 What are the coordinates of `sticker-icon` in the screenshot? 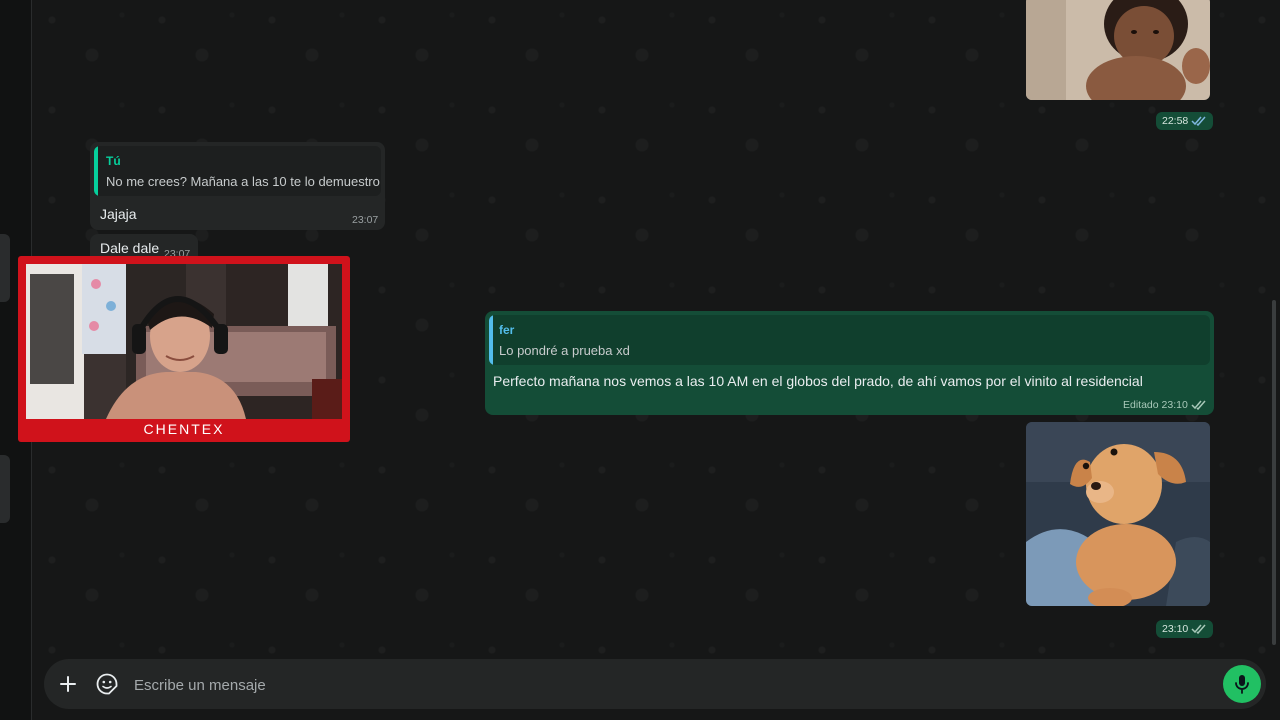 It's located at (107, 684).